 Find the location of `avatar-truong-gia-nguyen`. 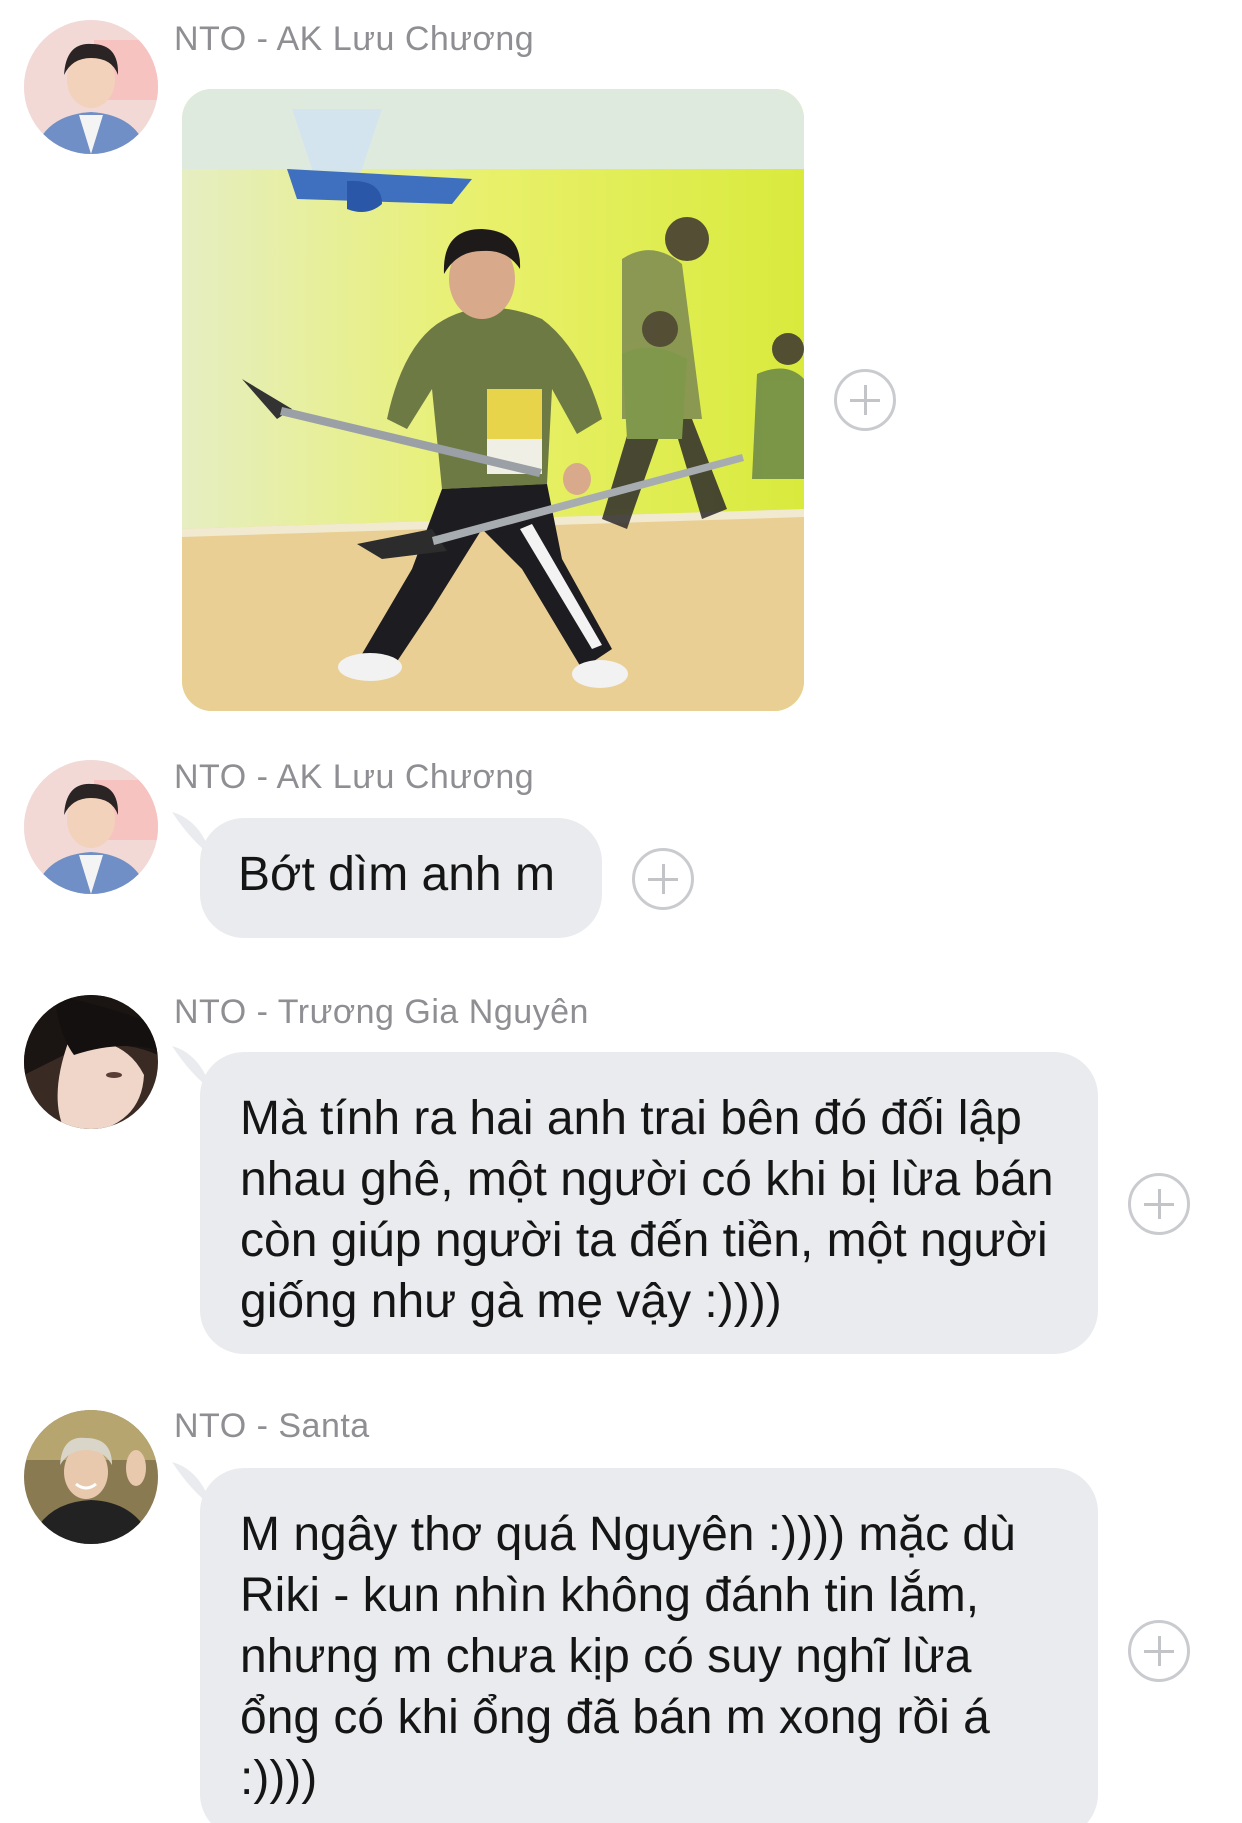

avatar-truong-gia-nguyen is located at coordinates (91, 1062).